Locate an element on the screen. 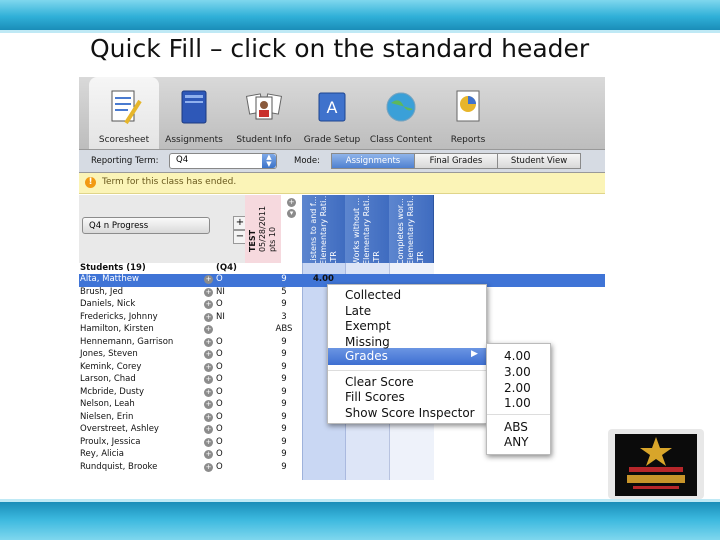  warning-icon: ! is located at coordinates (90, 182).